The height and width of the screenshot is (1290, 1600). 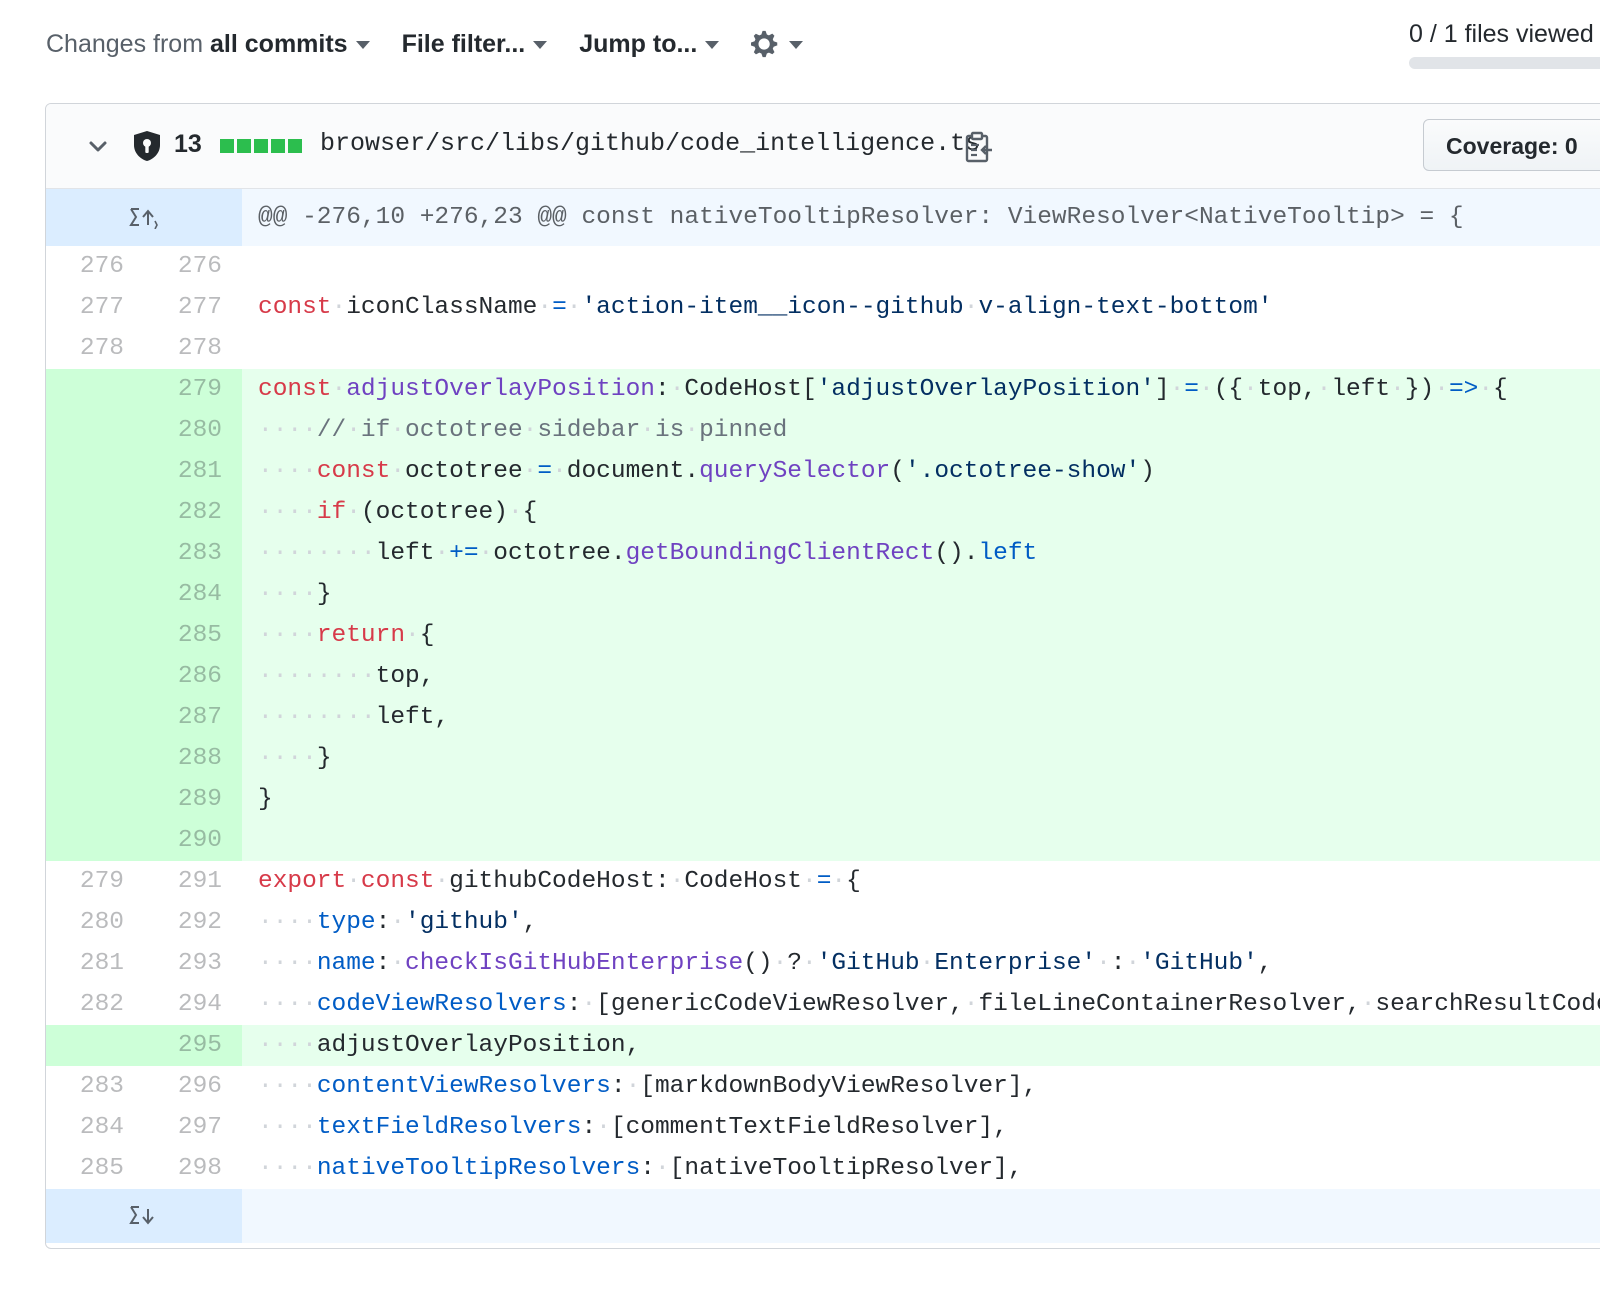 What do you see at coordinates (193, 307) in the screenshot?
I see `new-line-number: 277` at bounding box center [193, 307].